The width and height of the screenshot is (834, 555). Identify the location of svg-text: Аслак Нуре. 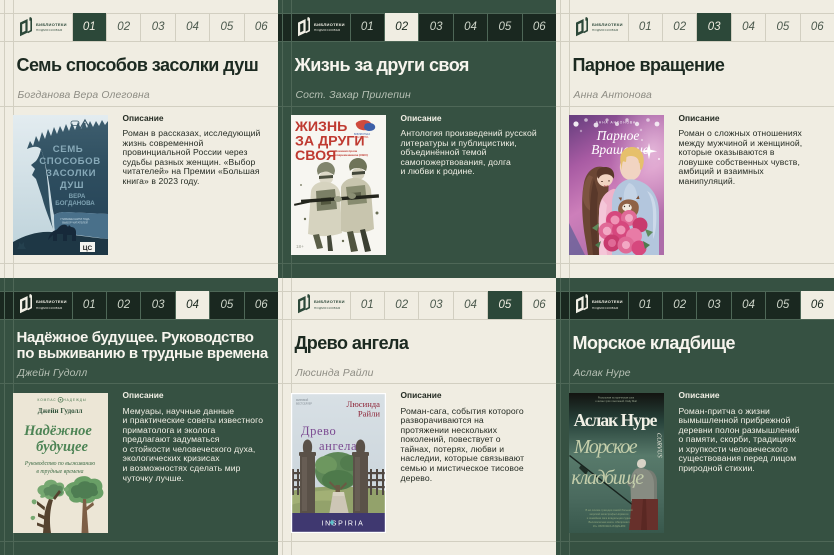
(615, 420).